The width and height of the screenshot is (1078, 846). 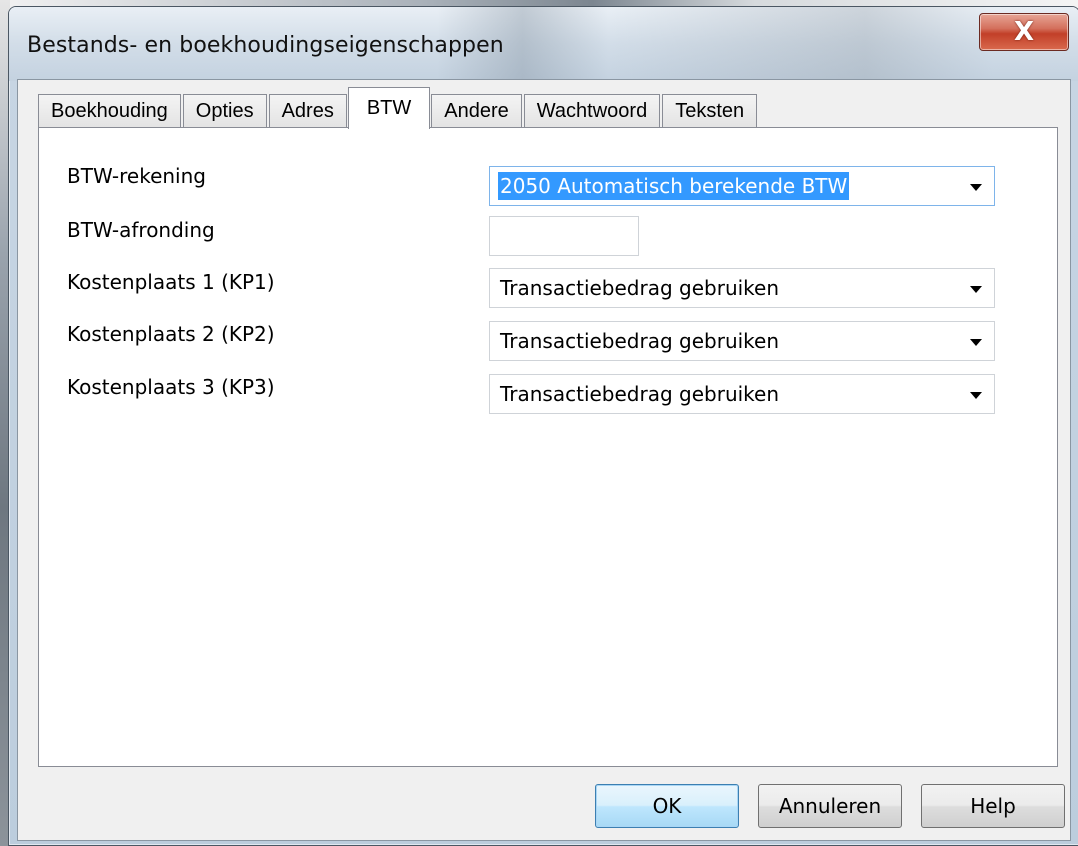 I want to click on btw-rekening-dropdown: 2050 Automatisch berekende BTW, so click(x=742, y=186).